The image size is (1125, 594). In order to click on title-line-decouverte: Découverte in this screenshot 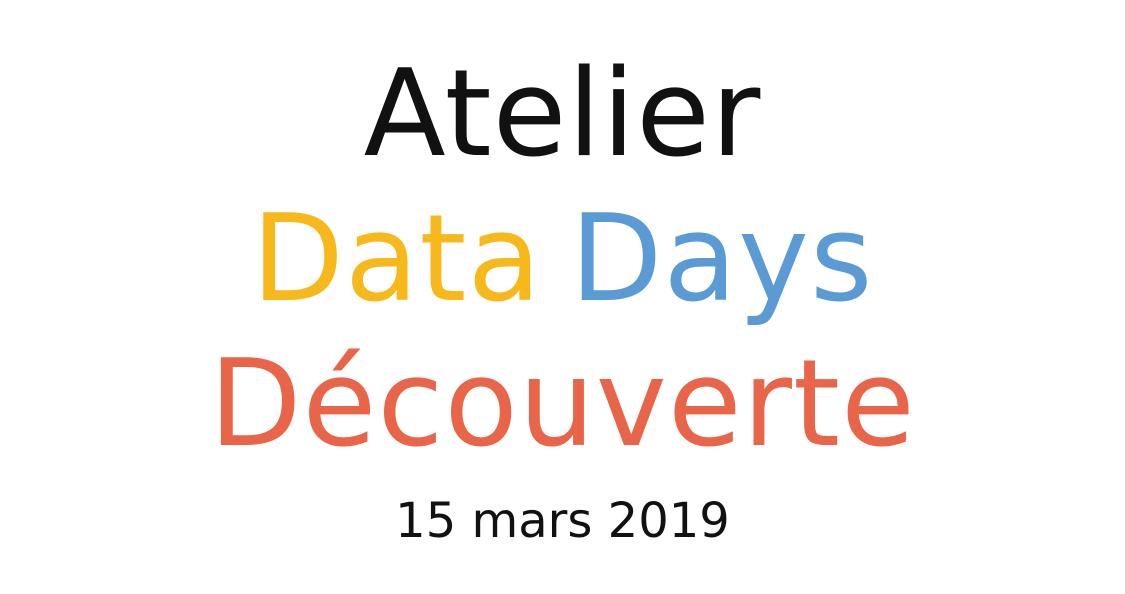, I will do `click(562, 404)`.